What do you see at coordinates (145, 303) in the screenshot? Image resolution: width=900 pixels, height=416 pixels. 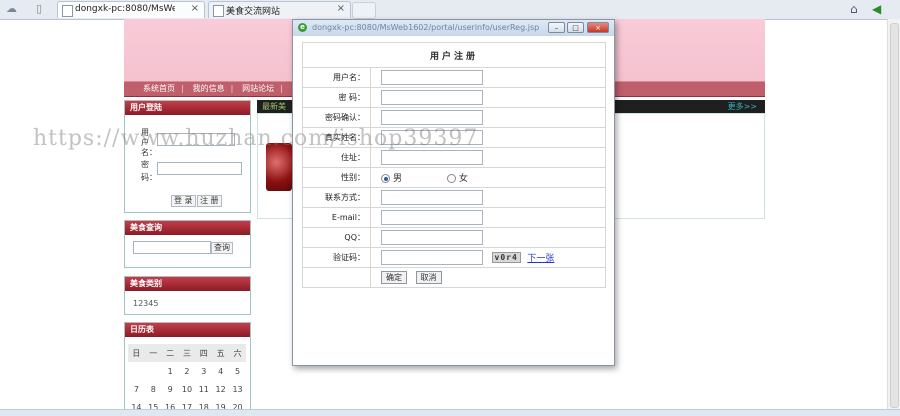 I see `category-list: 12345` at bounding box center [145, 303].